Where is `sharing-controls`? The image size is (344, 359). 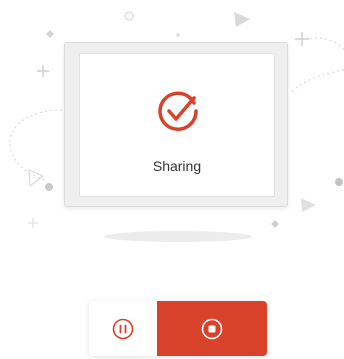
sharing-controls is located at coordinates (178, 328).